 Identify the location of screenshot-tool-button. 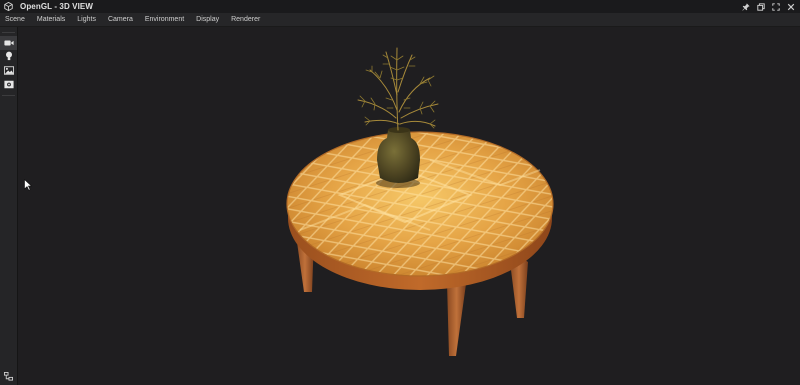
(8, 85).